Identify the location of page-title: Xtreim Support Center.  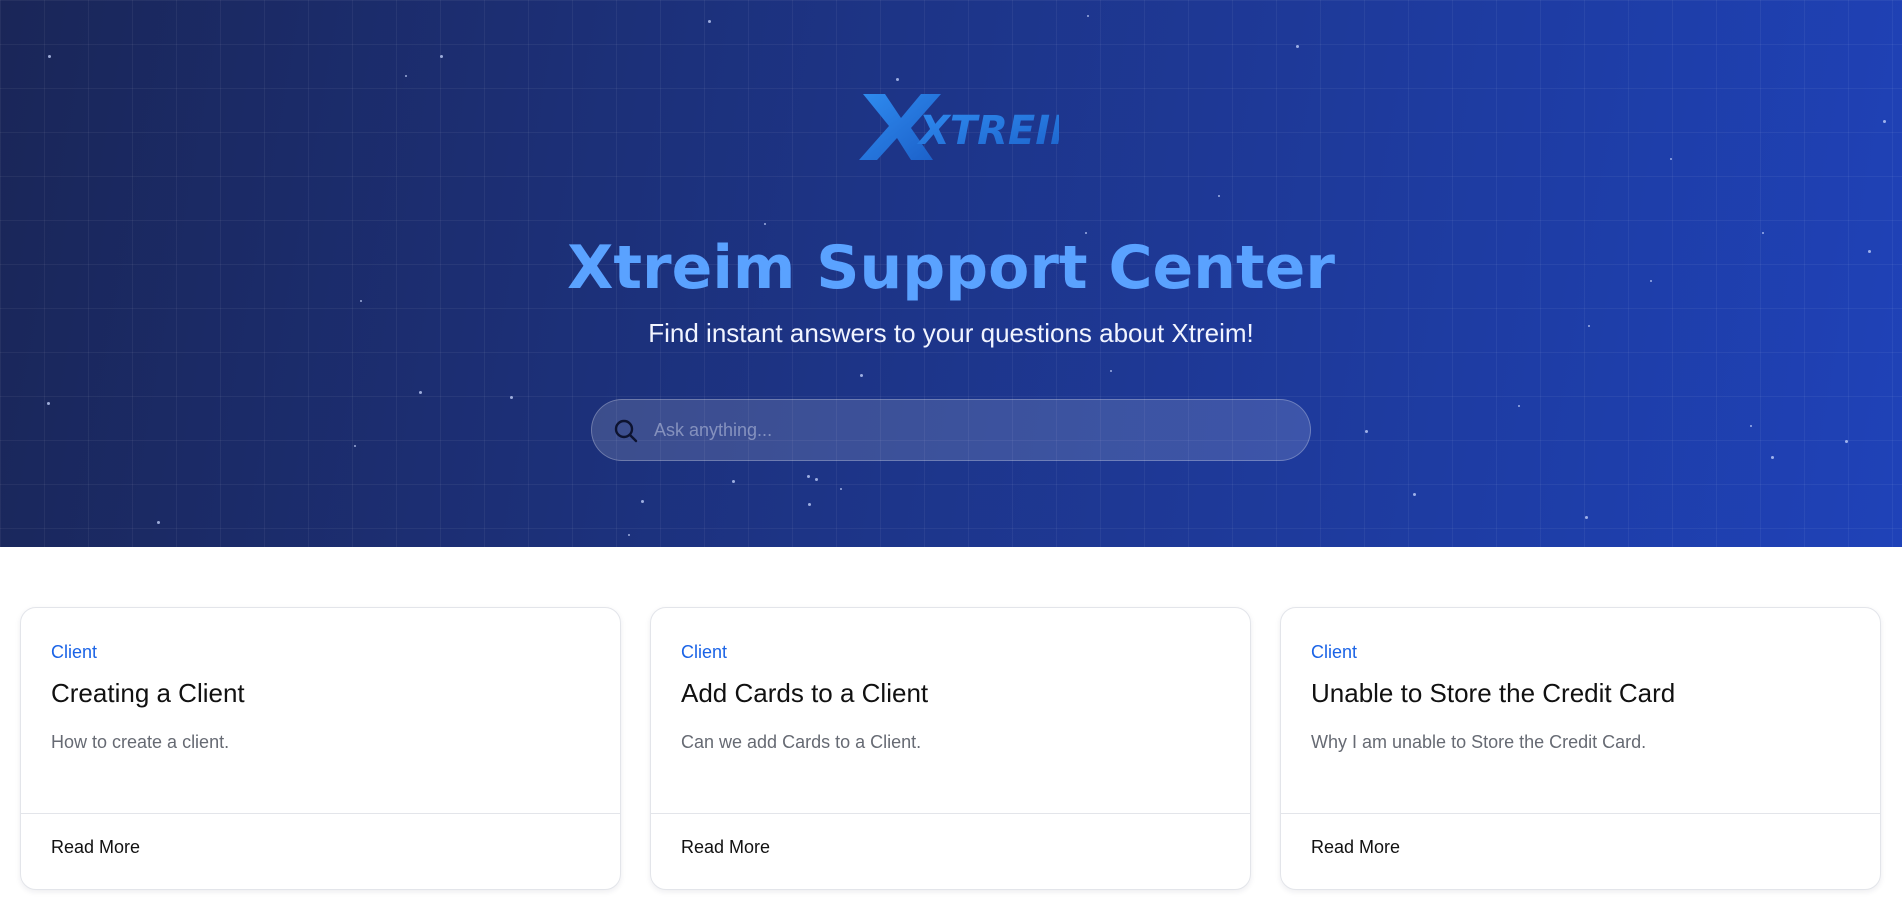
(951, 268).